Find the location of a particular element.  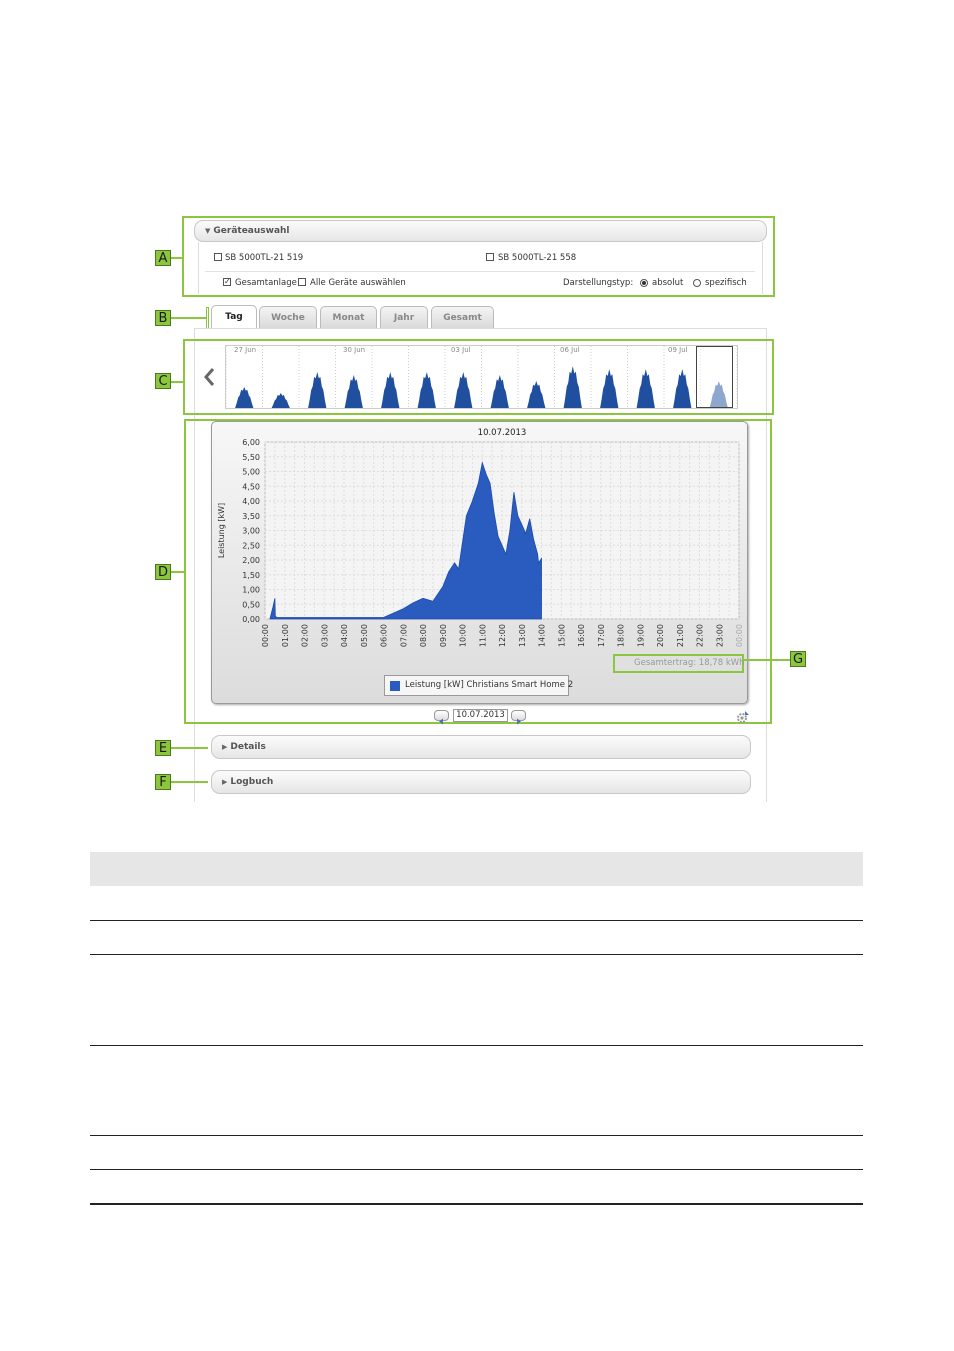

callout-line-f is located at coordinates (189, 782).